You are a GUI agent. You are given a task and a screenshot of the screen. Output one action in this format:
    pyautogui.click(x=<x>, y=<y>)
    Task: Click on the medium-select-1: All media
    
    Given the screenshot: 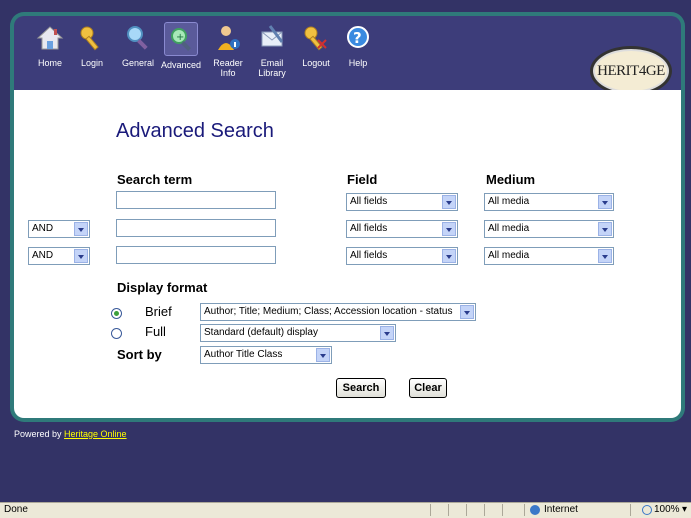 What is the action you would take?
    pyautogui.click(x=549, y=202)
    